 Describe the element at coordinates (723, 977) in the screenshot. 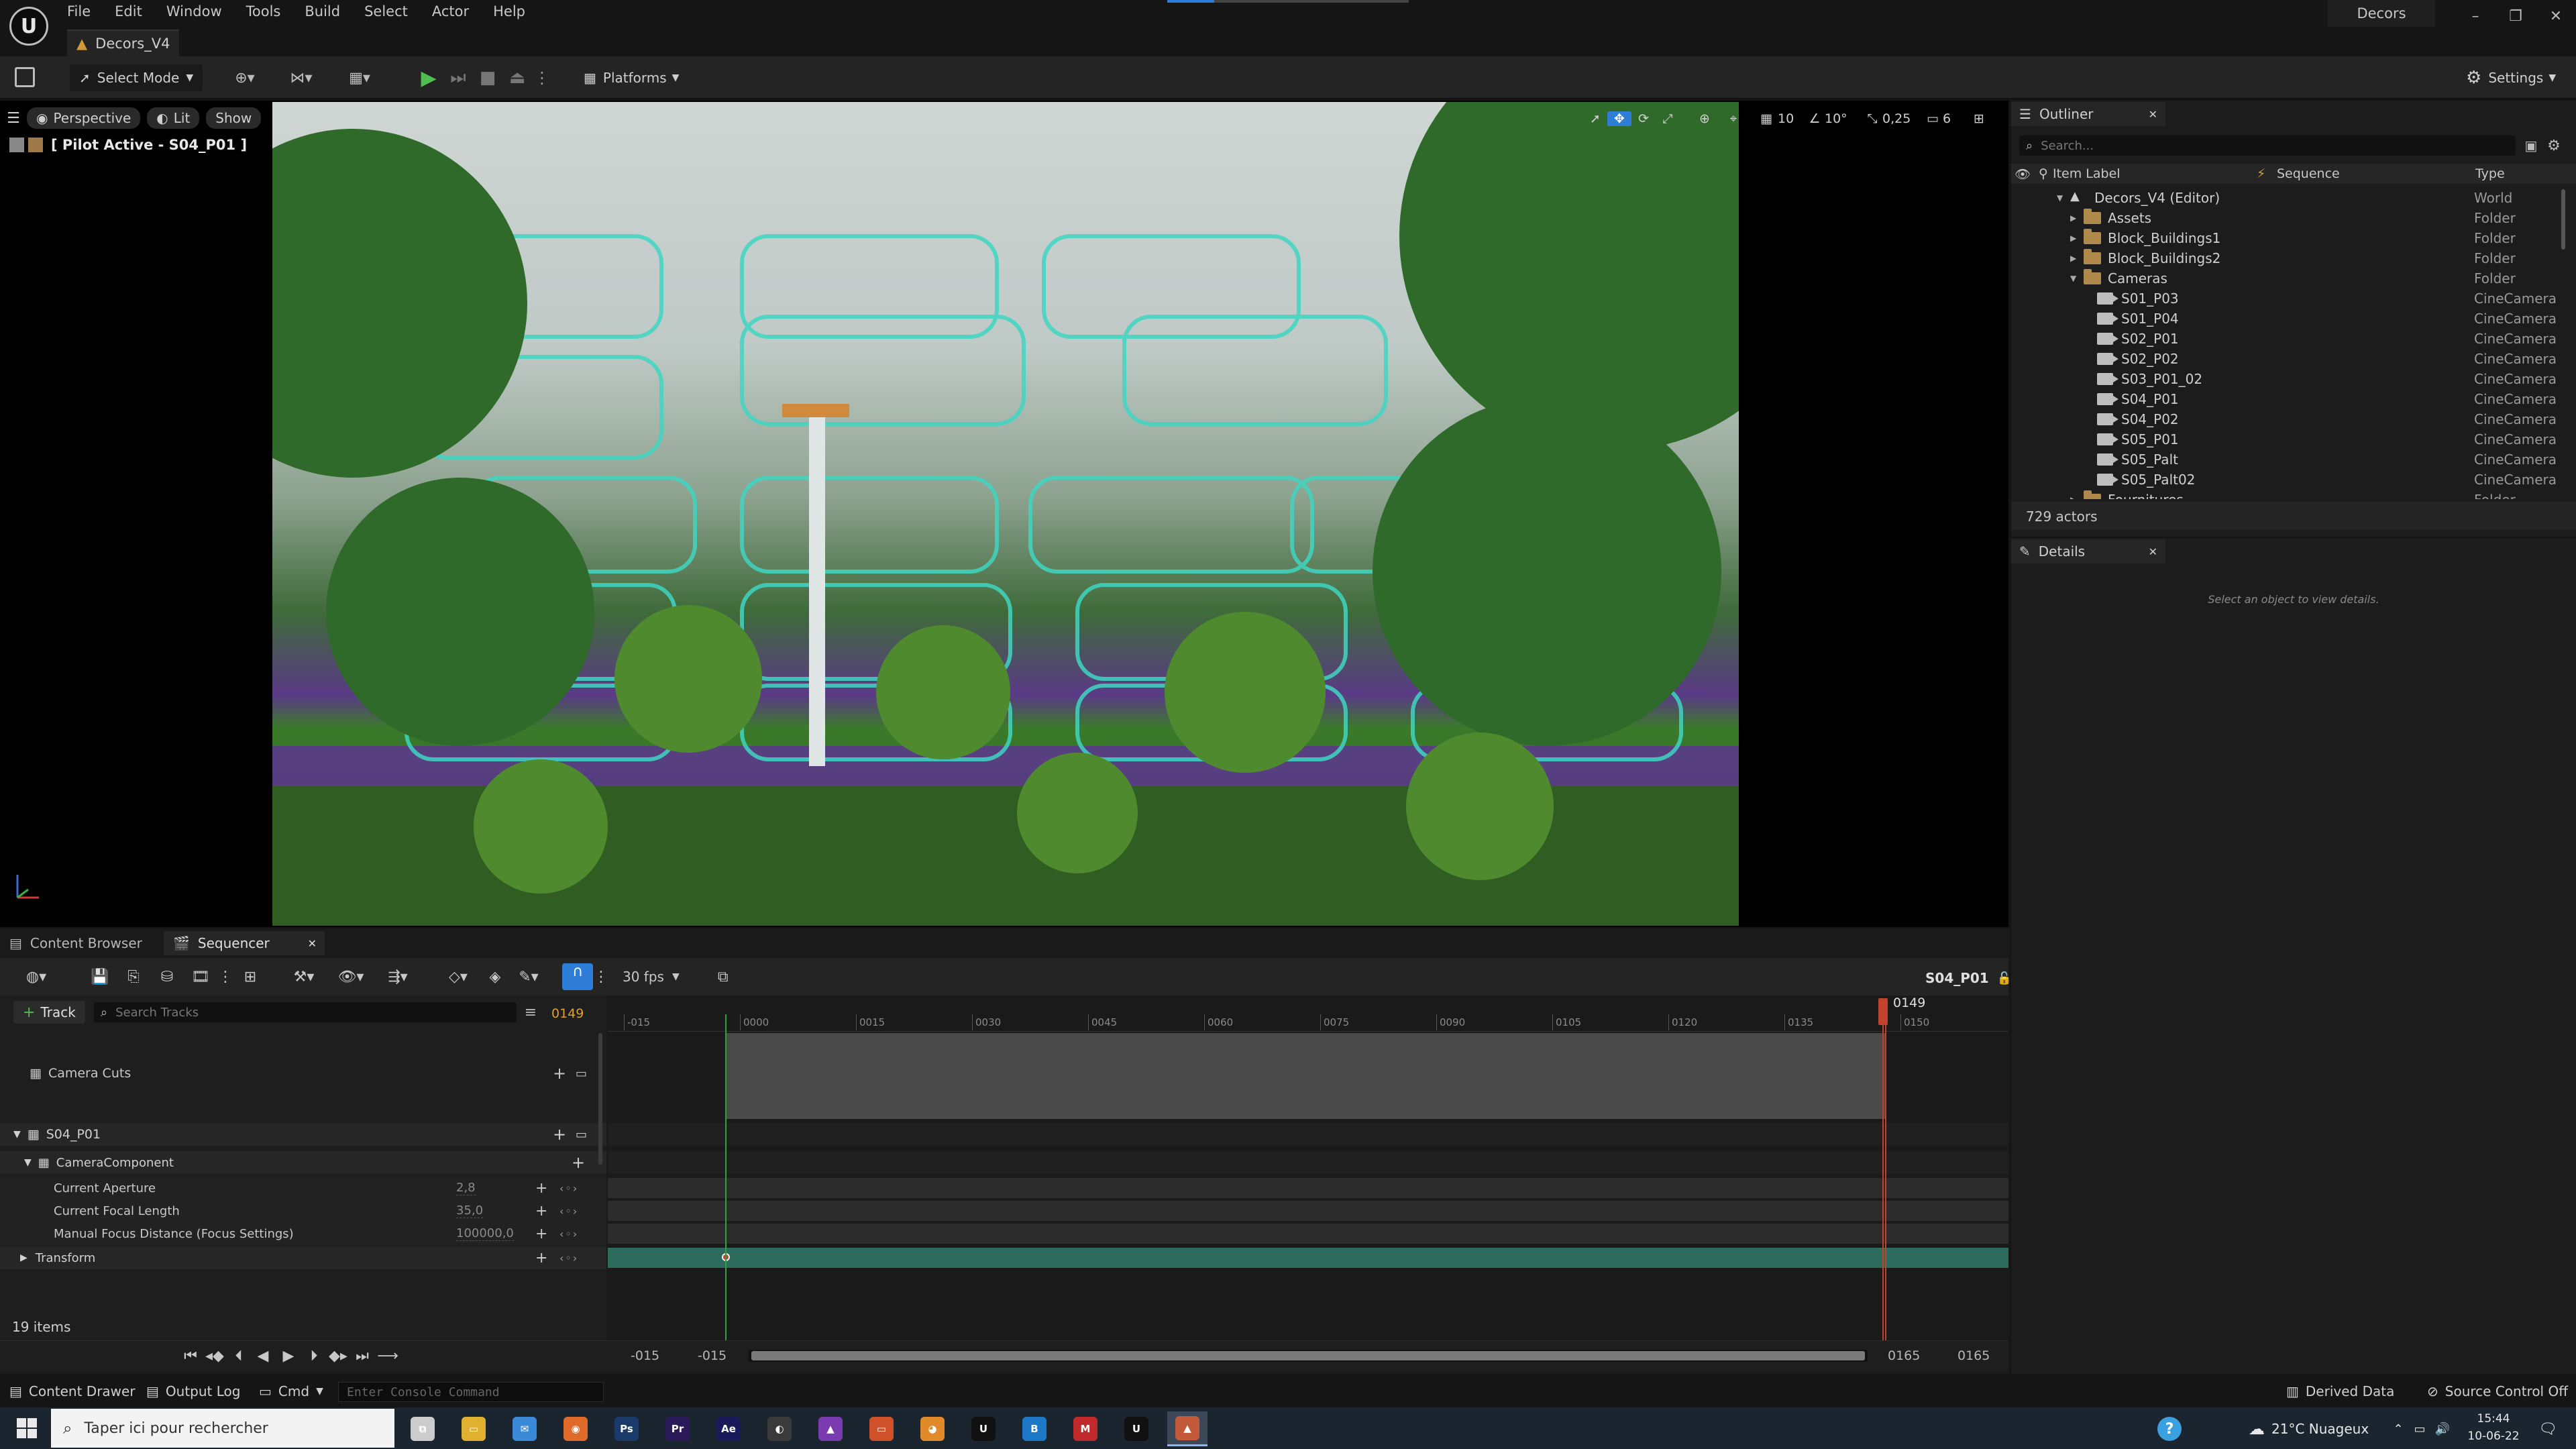

I see `curve-editor-icon: ⧉` at that location.